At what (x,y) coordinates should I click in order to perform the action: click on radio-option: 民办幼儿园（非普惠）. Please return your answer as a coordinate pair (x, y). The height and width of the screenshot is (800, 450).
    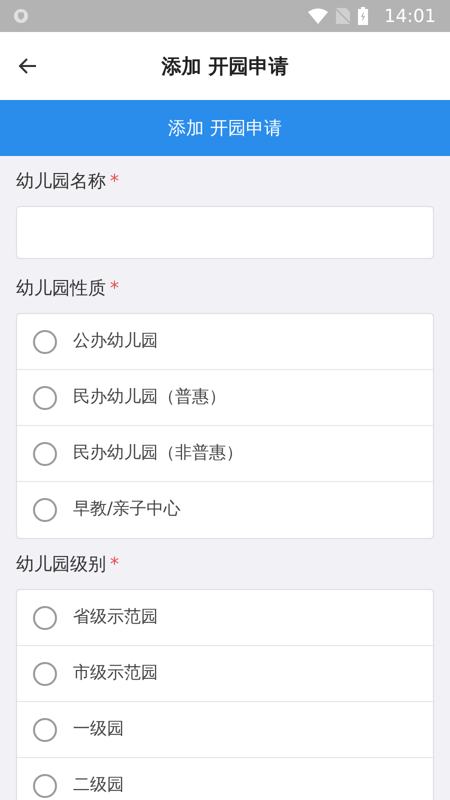
    Looking at the image, I should click on (225, 454).